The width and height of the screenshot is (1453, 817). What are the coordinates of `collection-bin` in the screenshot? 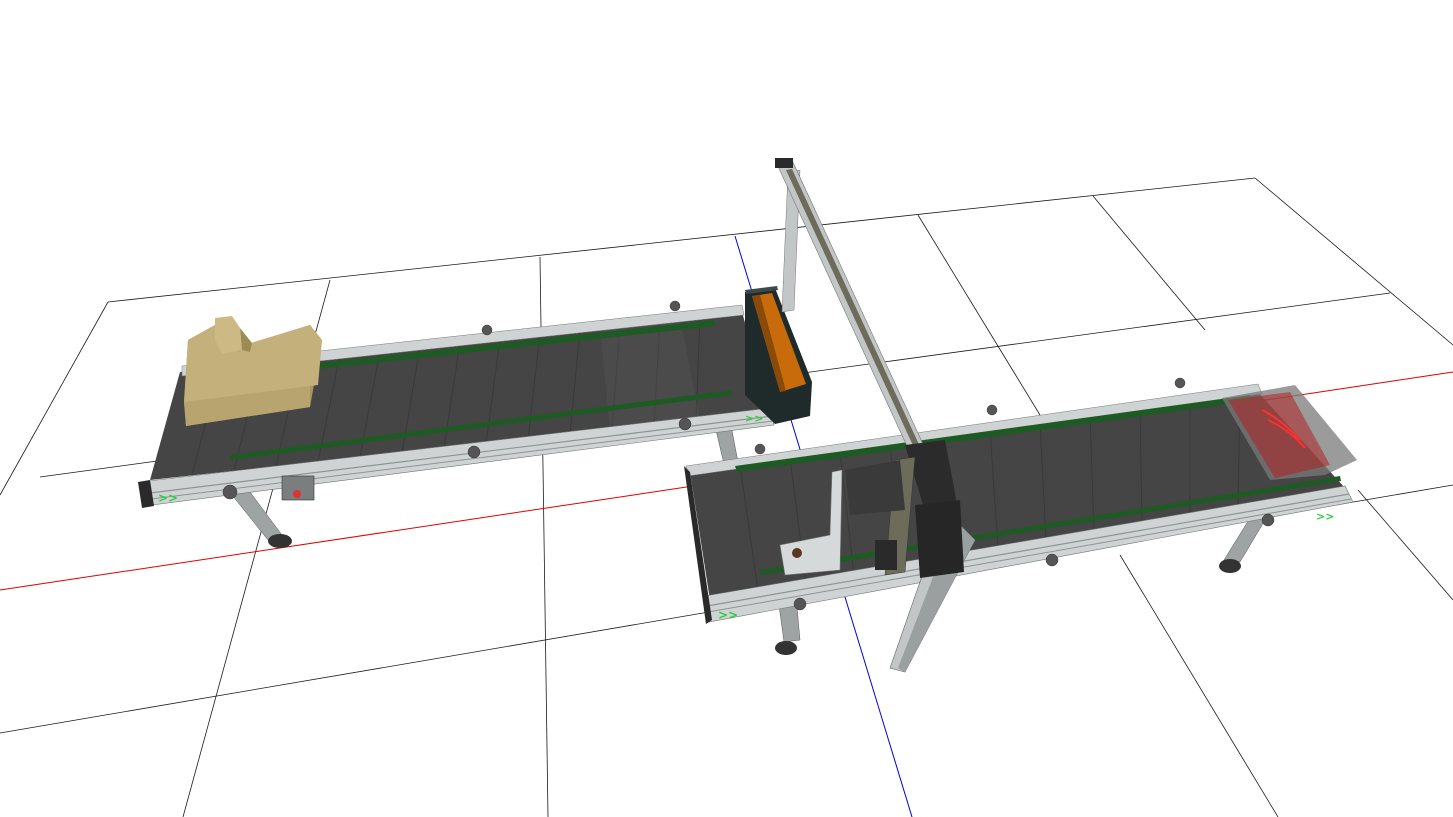 It's located at (778, 355).